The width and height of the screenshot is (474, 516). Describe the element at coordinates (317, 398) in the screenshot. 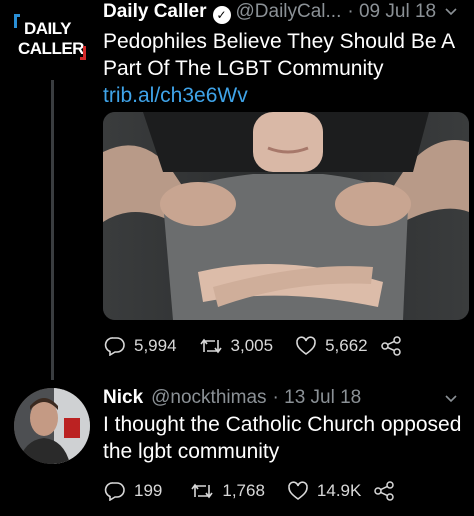

I see `tweet2-date: · 13 Jul 18` at that location.